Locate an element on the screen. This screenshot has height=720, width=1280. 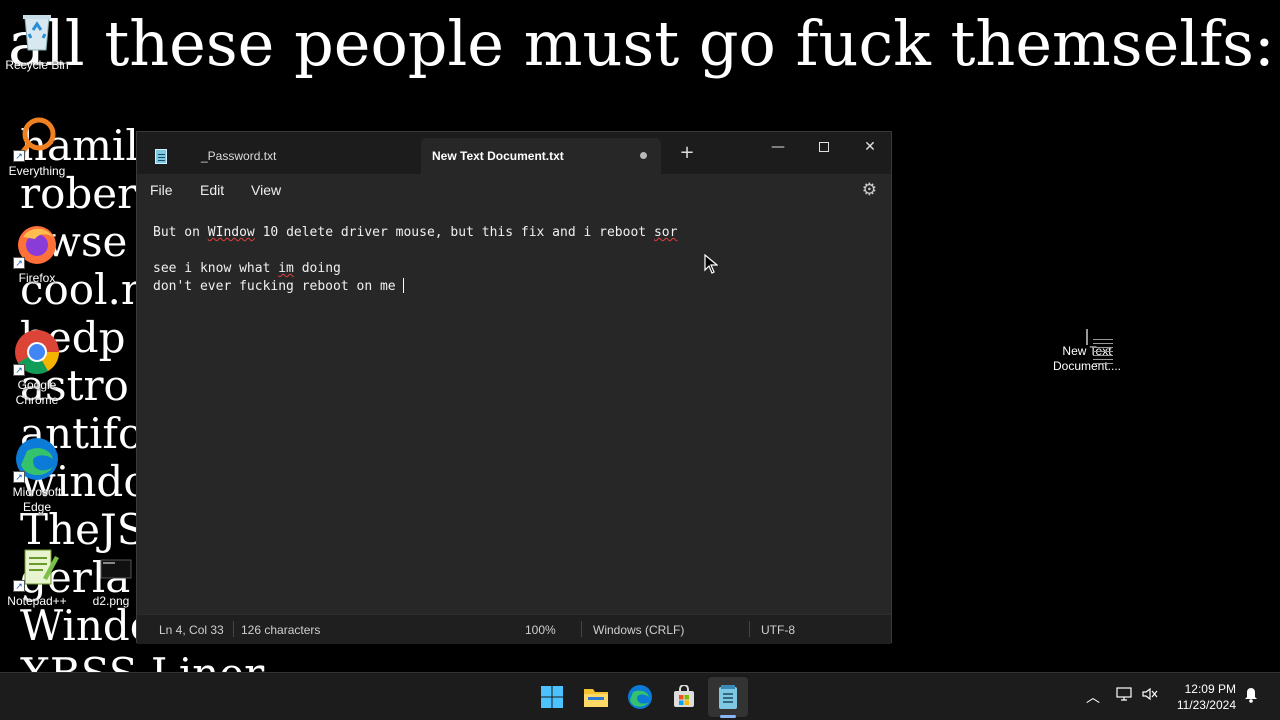
desktop-icon-label: Firefox is located at coordinates (37, 278).